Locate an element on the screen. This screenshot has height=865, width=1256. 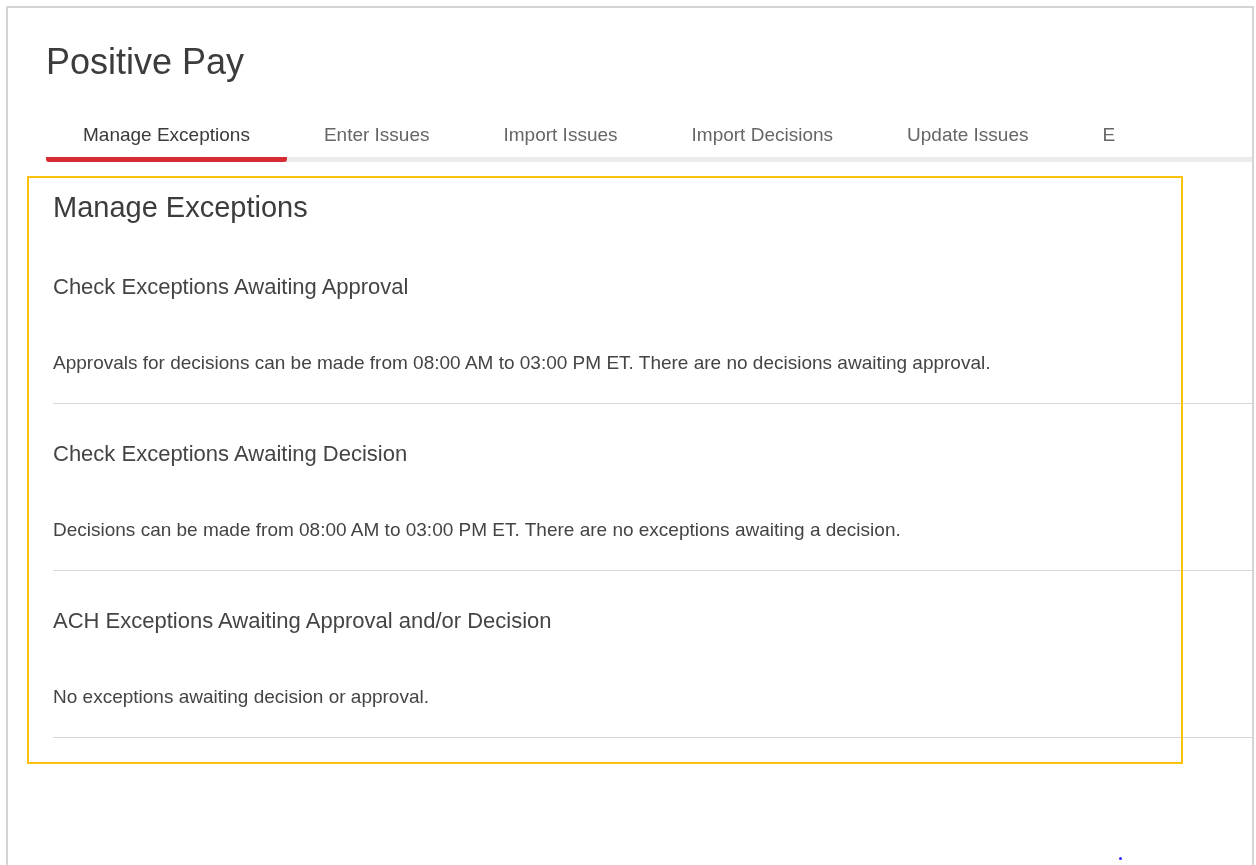
status-message: No exceptions awaiting decision or approval. is located at coordinates (241, 697).